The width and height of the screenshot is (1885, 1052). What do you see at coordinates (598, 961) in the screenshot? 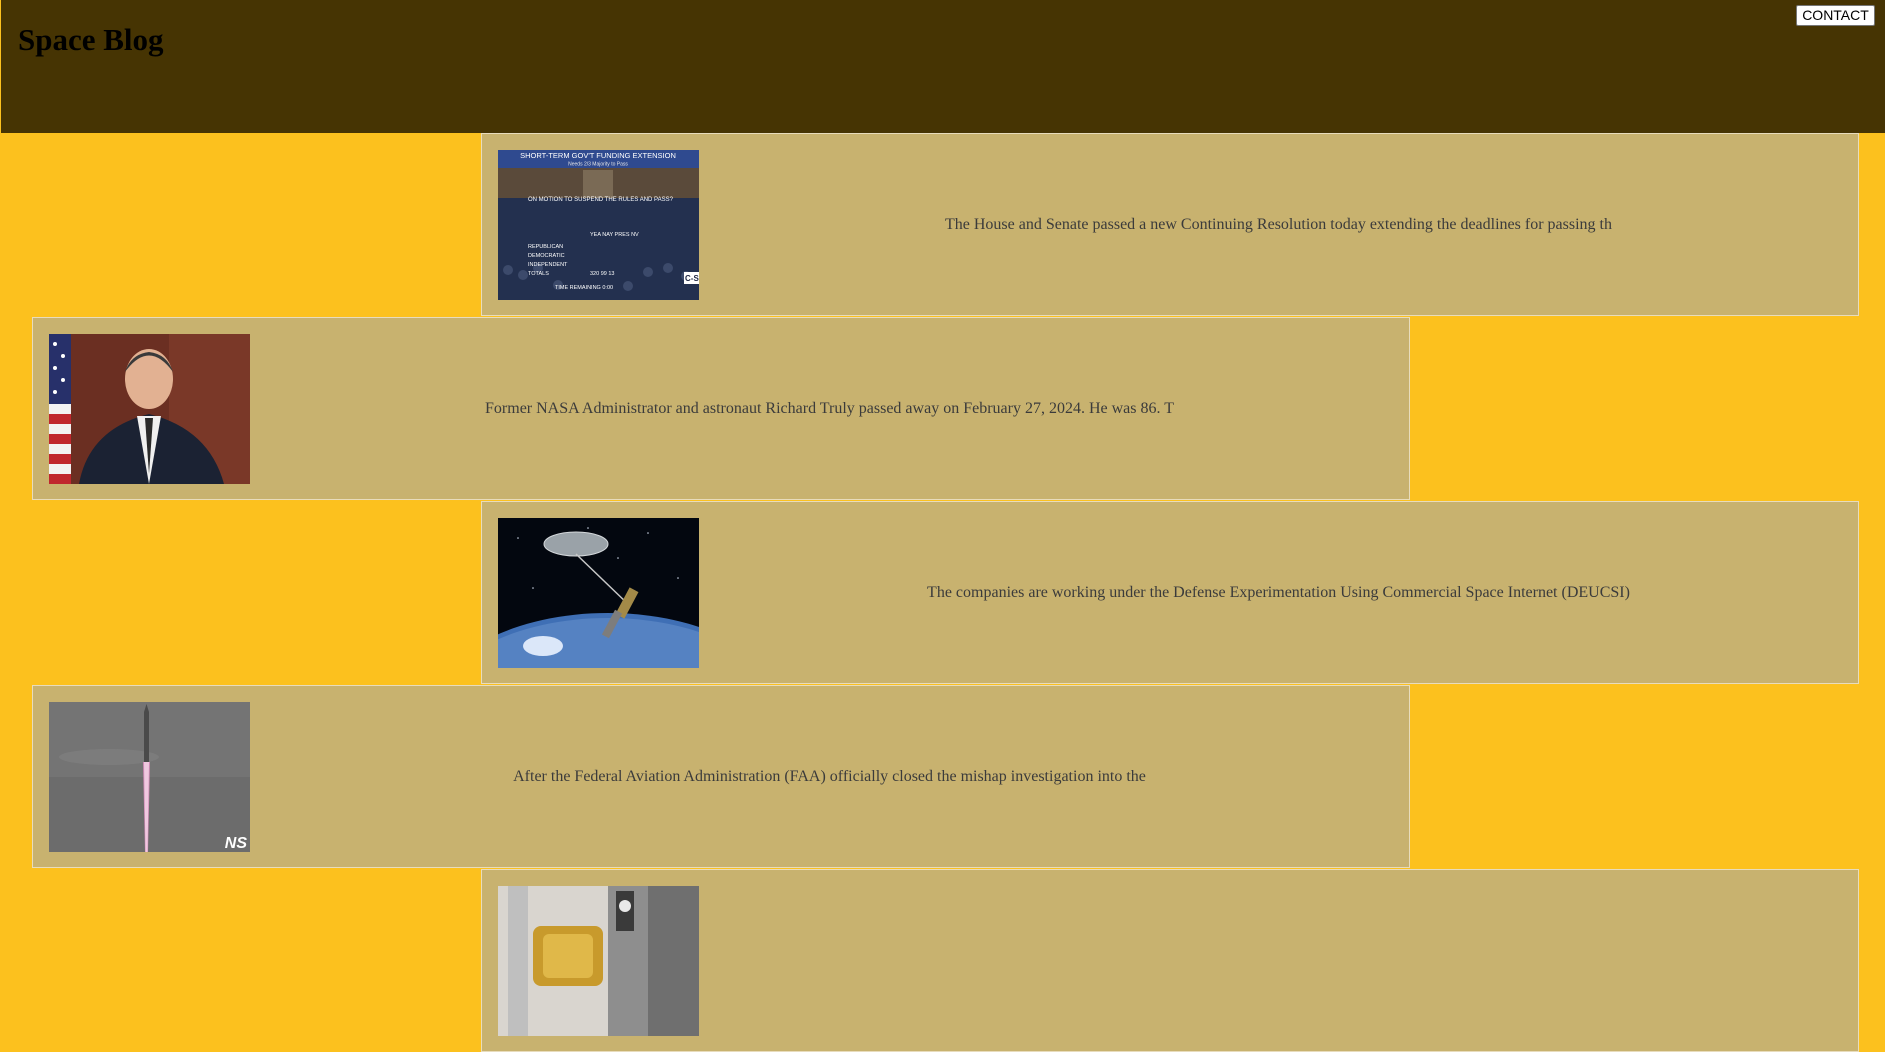
I see `spacecraft-hardware-image` at bounding box center [598, 961].